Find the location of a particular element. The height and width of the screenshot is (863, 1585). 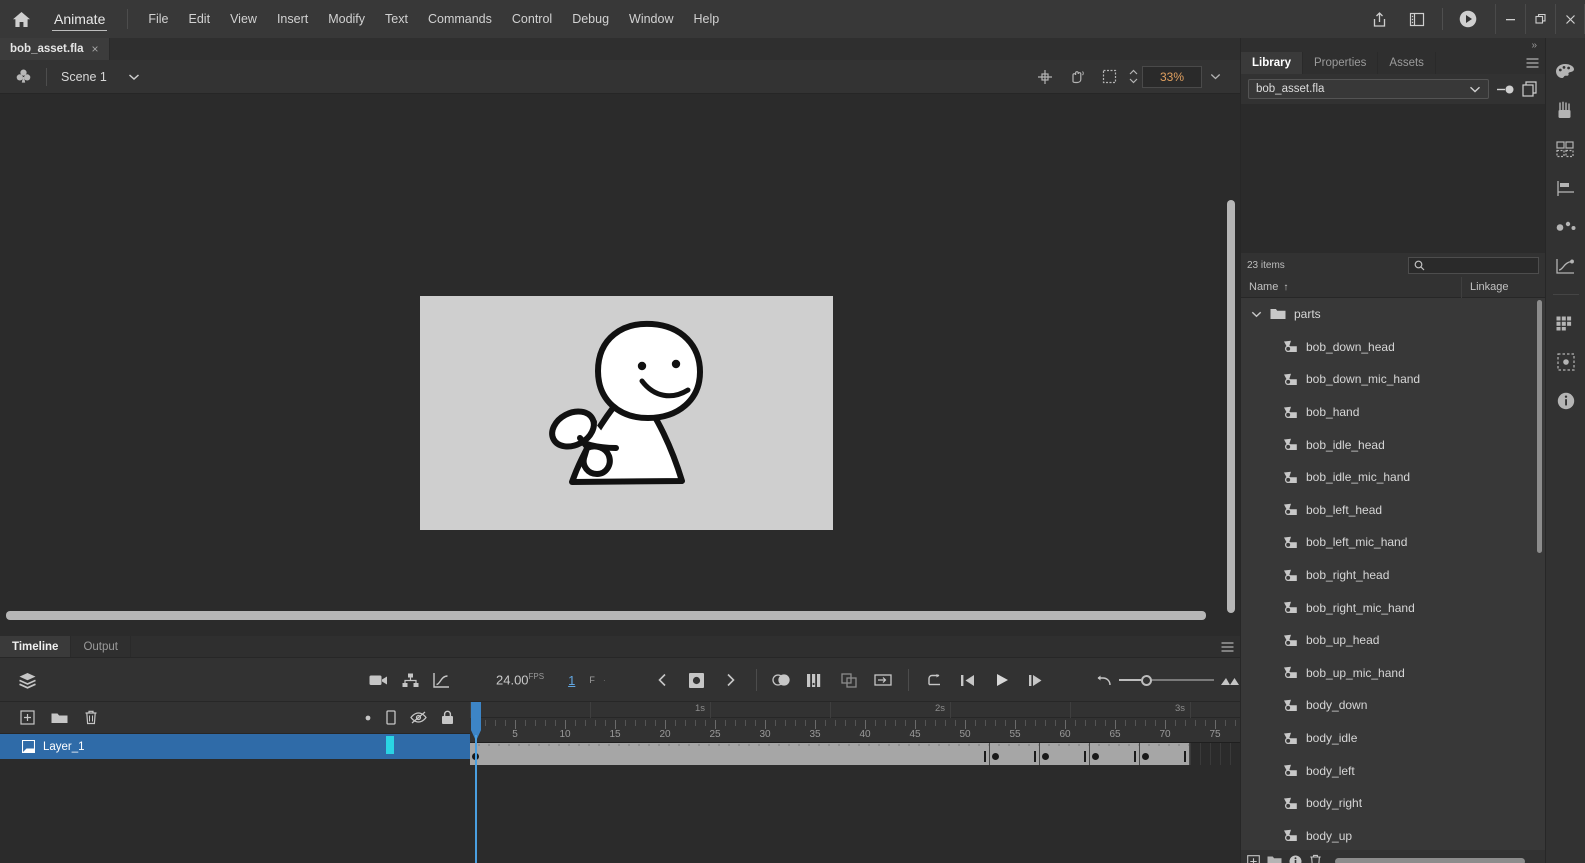

onion-skin-column-icon is located at coordinates (391, 717).